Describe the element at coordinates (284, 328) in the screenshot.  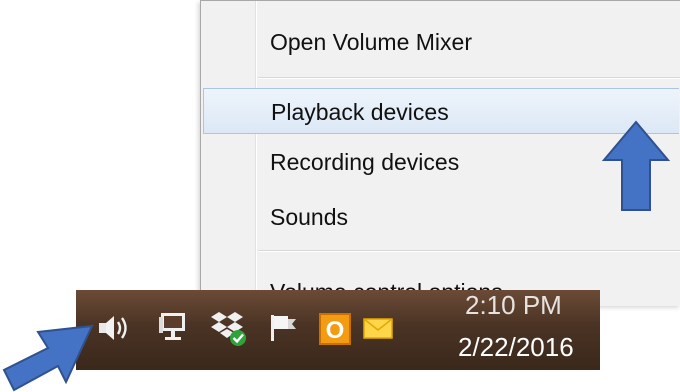
I see `action-center-flag-icon` at that location.